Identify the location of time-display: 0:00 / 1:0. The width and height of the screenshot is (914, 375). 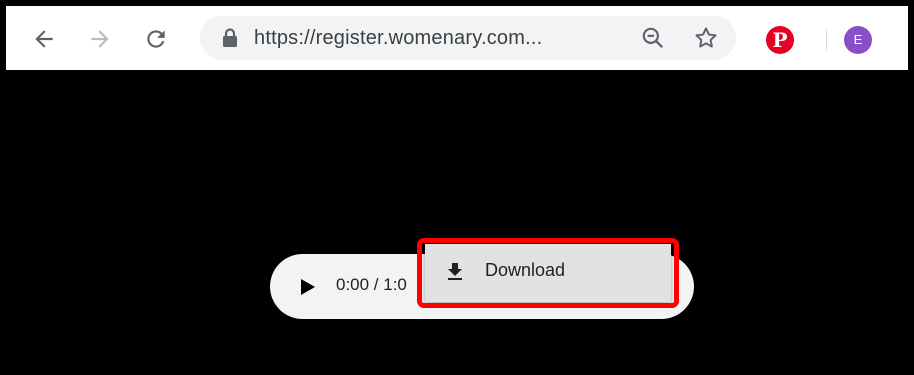
(371, 284).